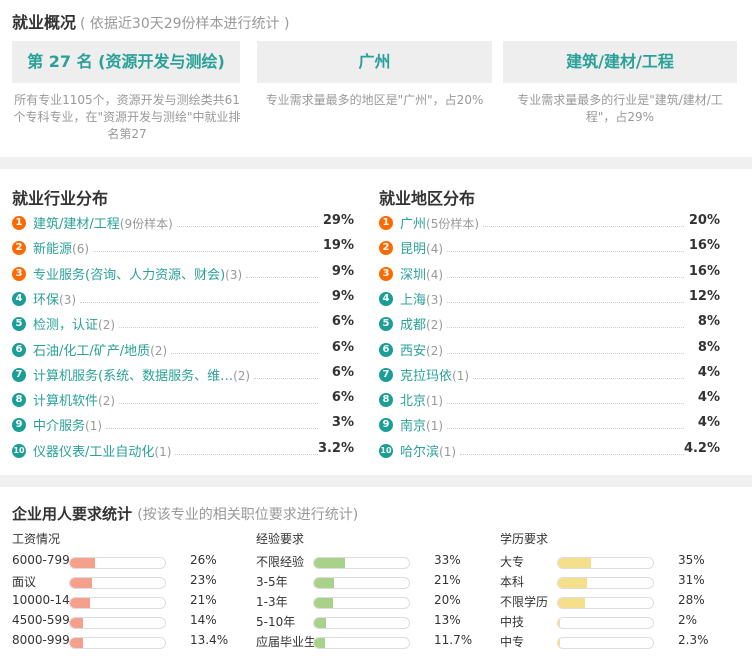  I want to click on region-item-name: 哈尔滨, so click(419, 452).